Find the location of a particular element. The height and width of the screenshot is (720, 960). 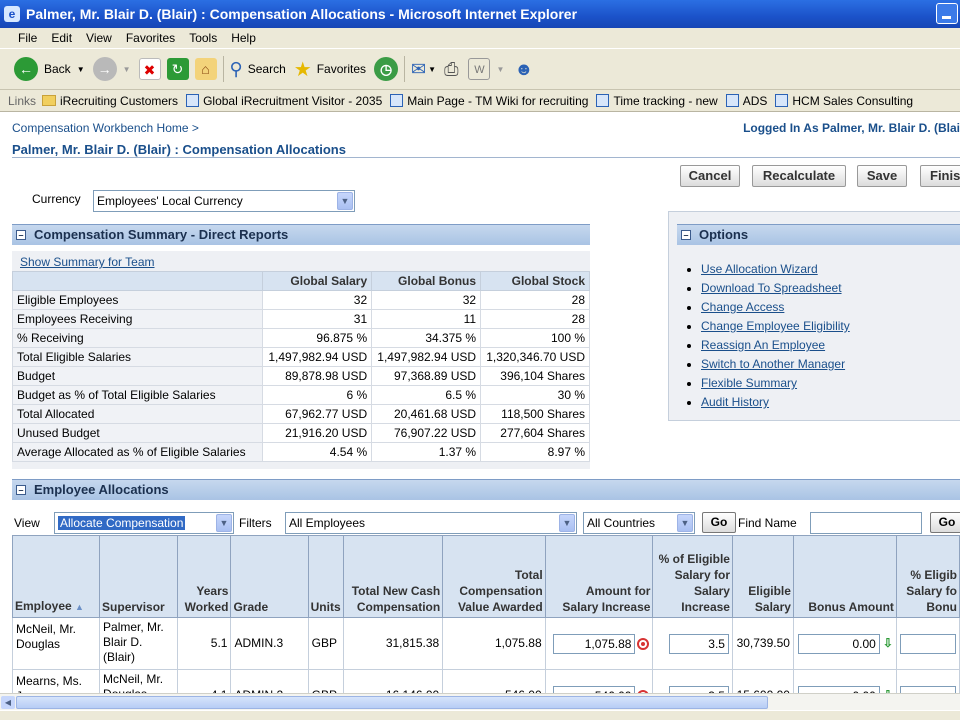

home-icon: ⌂ is located at coordinates (205, 69).